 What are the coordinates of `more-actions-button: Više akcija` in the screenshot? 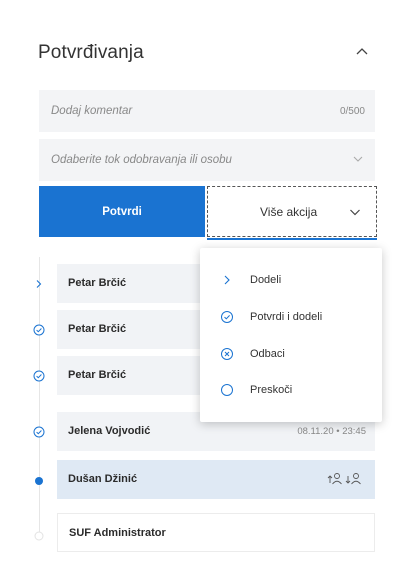 It's located at (292, 211).